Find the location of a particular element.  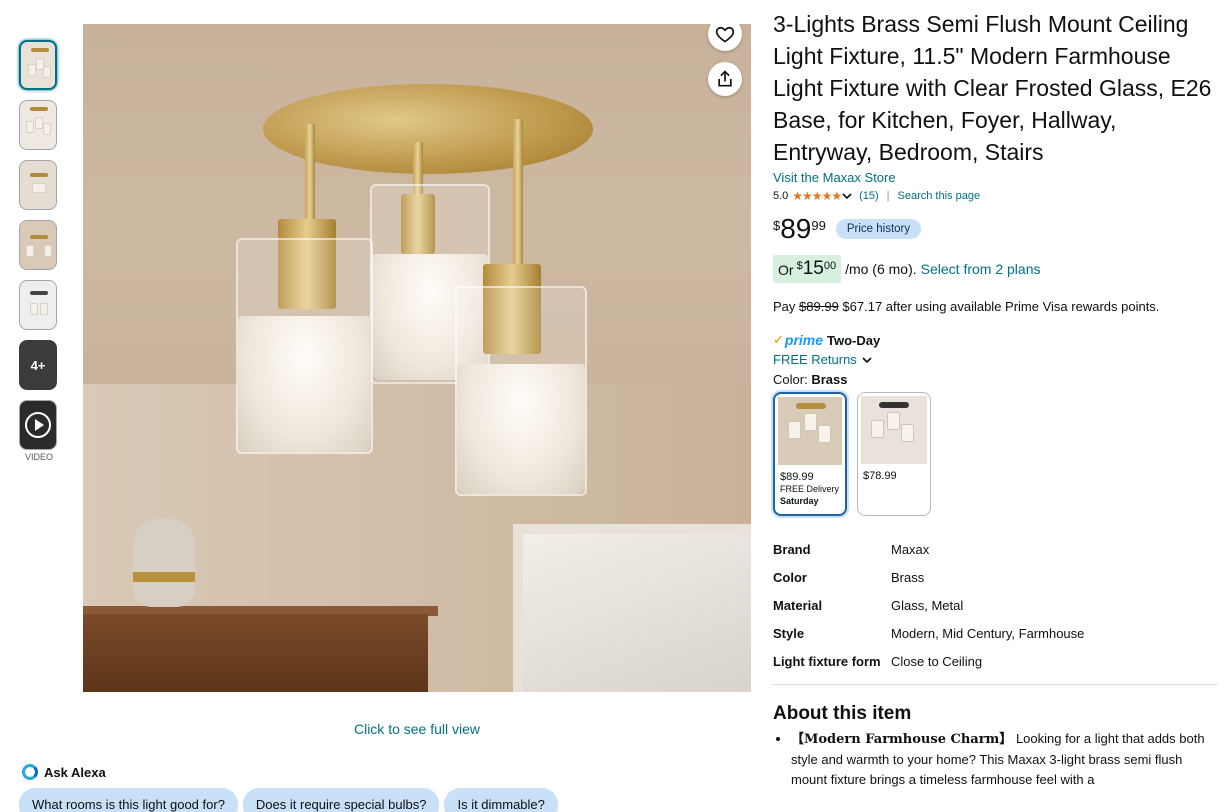

thumbnail-strip: 4+ VIDEO is located at coordinates (39, 251).